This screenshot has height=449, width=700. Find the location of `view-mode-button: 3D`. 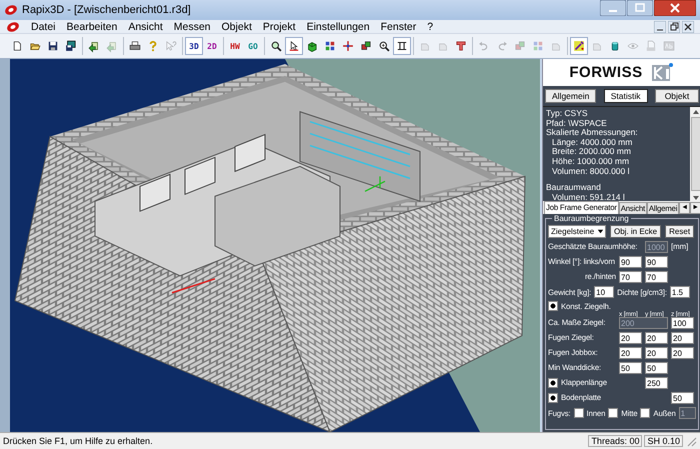

view-mode-button: 3D is located at coordinates (194, 46).